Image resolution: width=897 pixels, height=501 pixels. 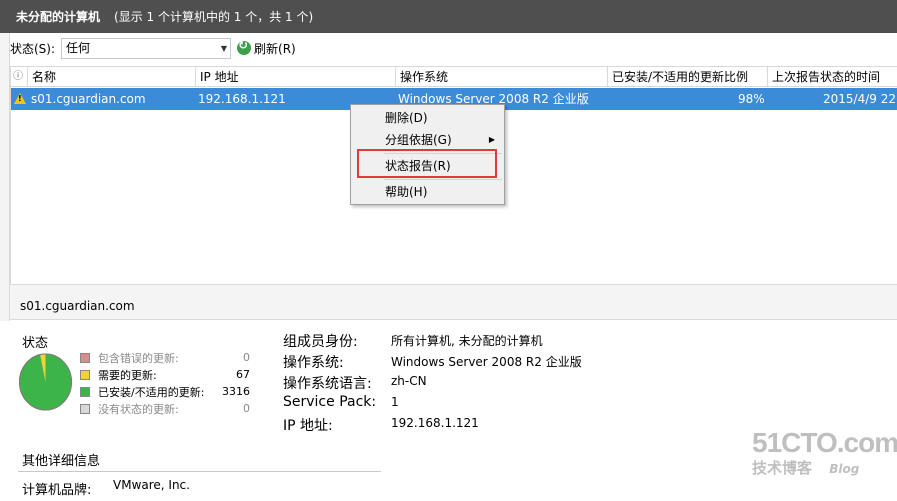 I want to click on cell-name: s01.cguardian.com, so click(x=88, y=99).